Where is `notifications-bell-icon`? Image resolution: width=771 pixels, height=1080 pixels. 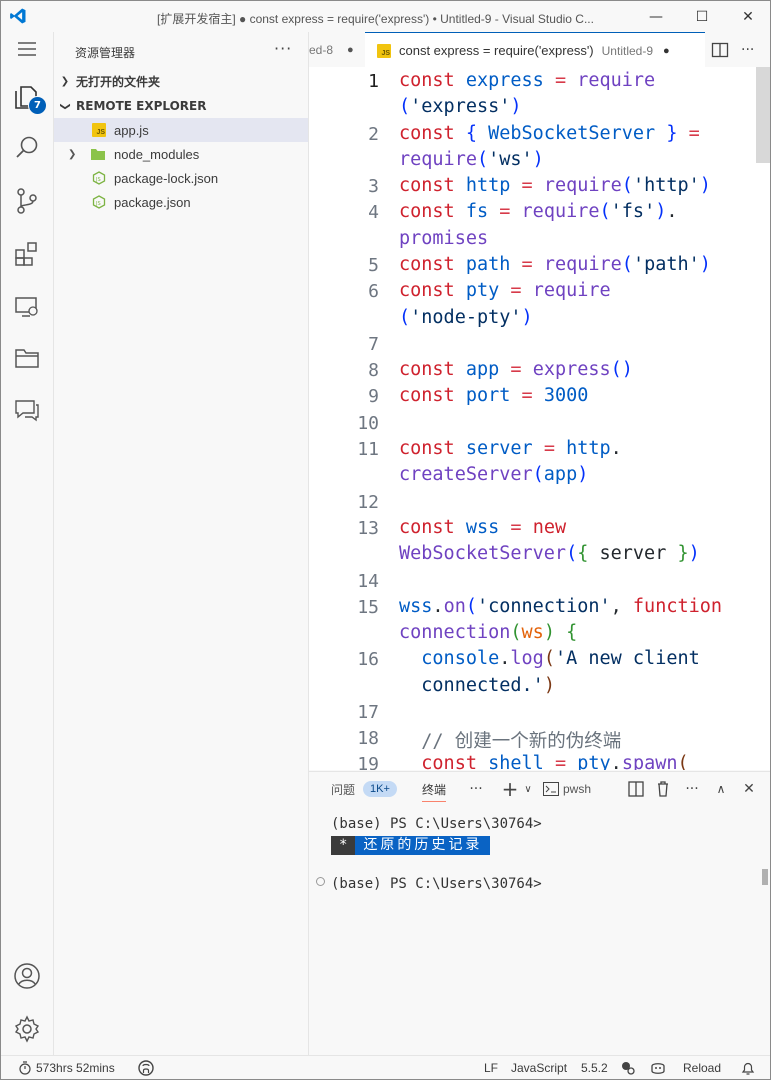
notifications-bell-icon is located at coordinates (748, 1067).